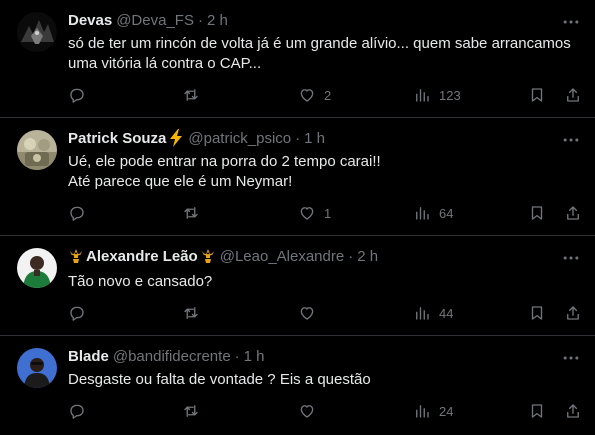  What do you see at coordinates (328, 411) in the screenshot?
I see `action-bar: 24` at bounding box center [328, 411].